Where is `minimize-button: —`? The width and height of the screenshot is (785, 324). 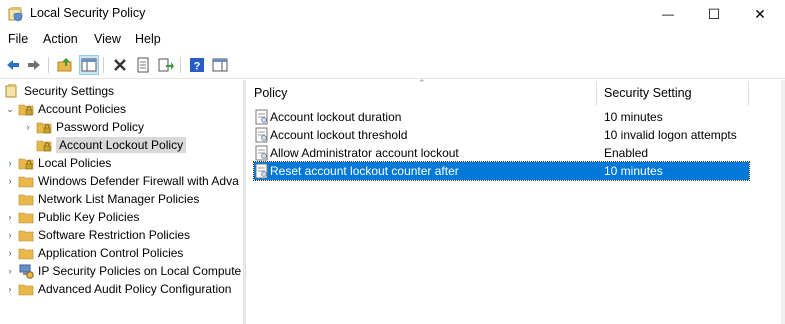
minimize-button: — is located at coordinates (668, 14).